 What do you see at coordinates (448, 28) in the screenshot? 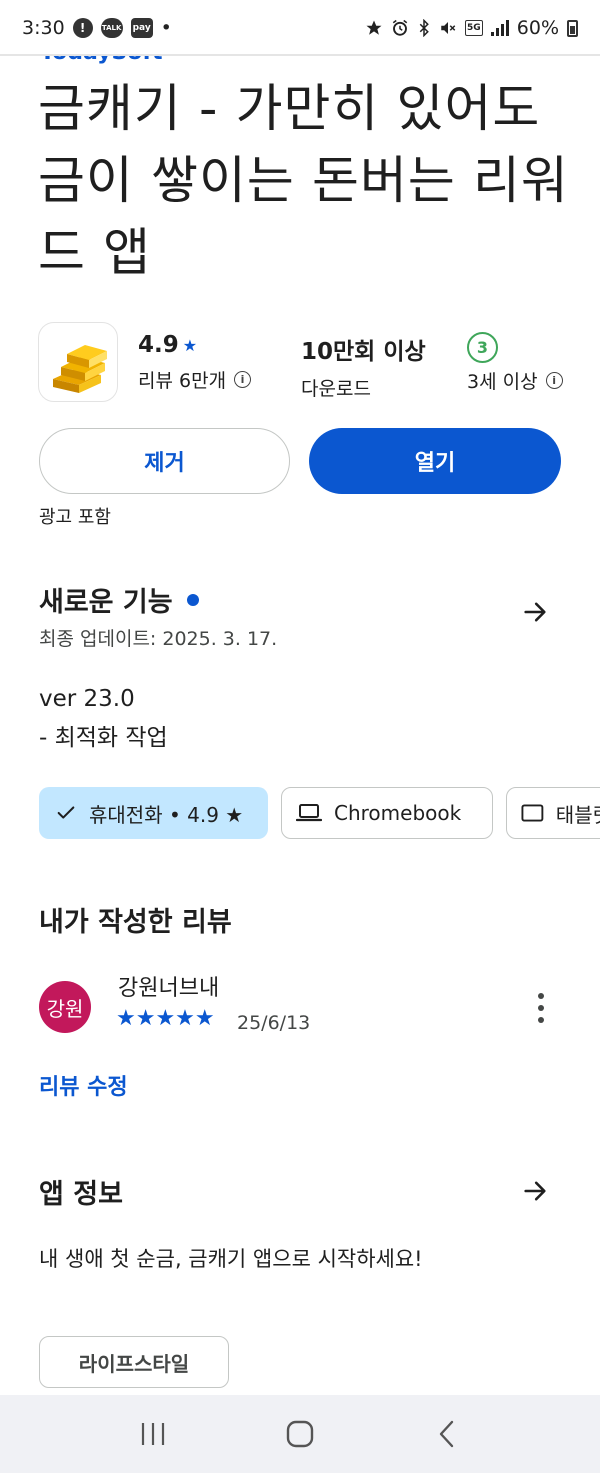
I see `mute-icon` at bounding box center [448, 28].